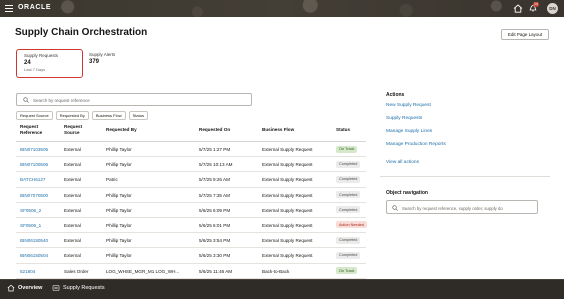  I want to click on request-reference-link: IBN07103505, so click(41, 149).